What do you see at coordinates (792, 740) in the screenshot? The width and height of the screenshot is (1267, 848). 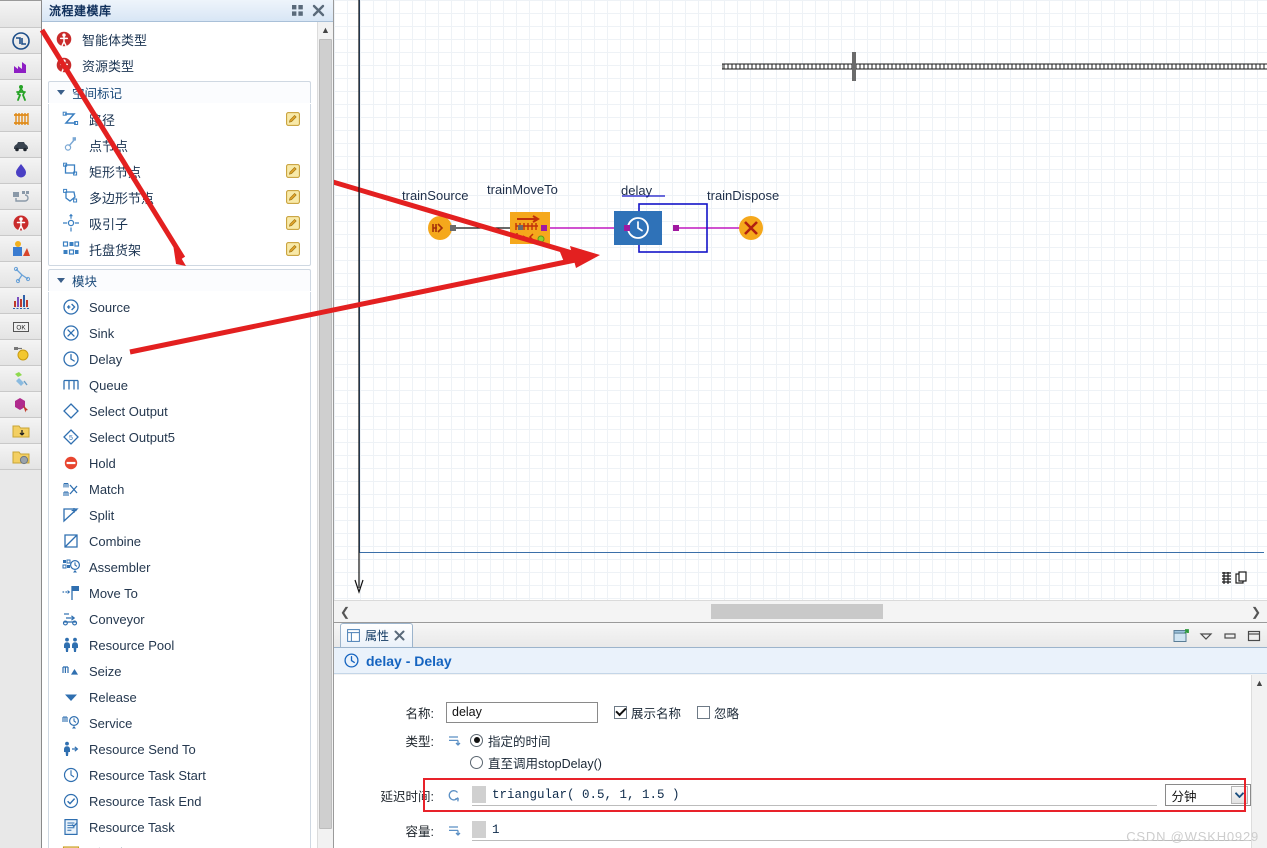 I see `field-row-type: 类型: 指定的时间` at bounding box center [792, 740].